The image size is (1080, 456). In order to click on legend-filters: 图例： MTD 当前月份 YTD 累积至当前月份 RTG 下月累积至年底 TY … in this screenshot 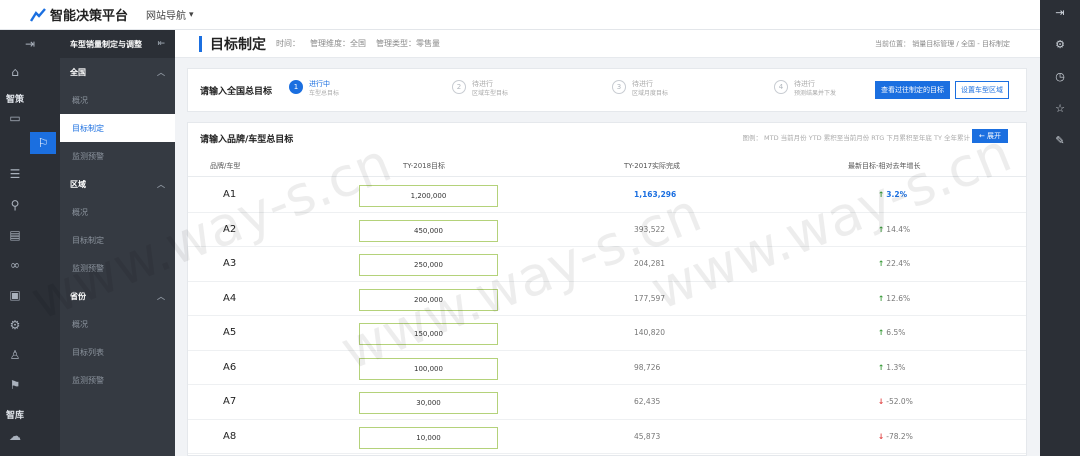, I will do `click(856, 138)`.